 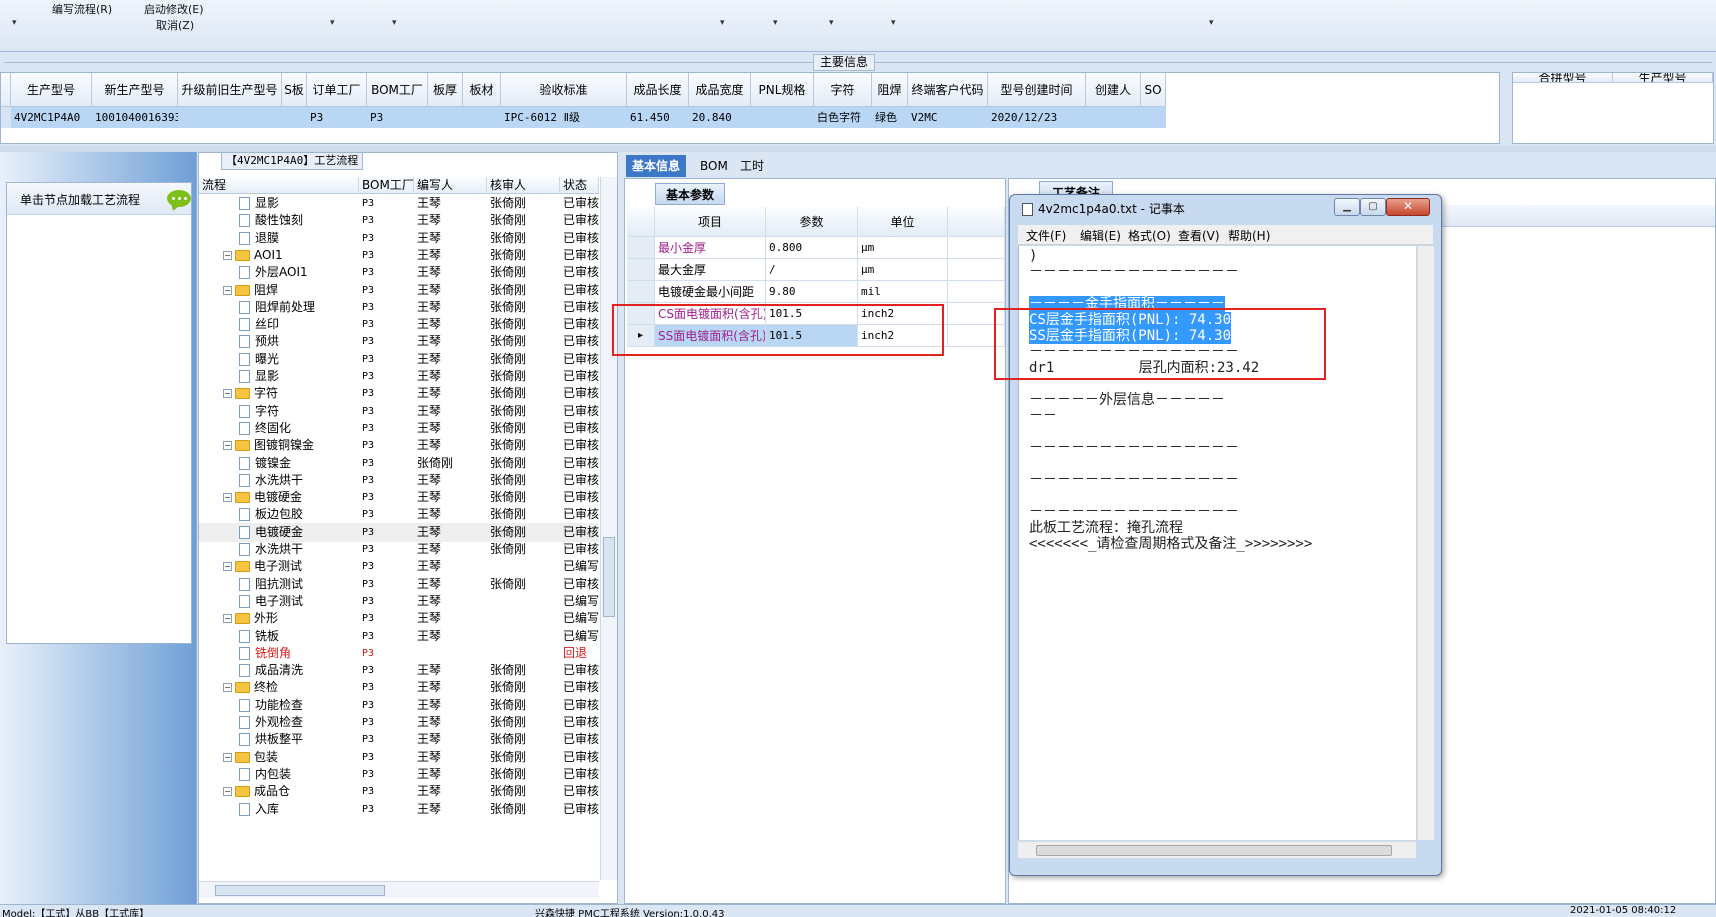 I want to click on grid-cell: 20.840, so click(x=720, y=117).